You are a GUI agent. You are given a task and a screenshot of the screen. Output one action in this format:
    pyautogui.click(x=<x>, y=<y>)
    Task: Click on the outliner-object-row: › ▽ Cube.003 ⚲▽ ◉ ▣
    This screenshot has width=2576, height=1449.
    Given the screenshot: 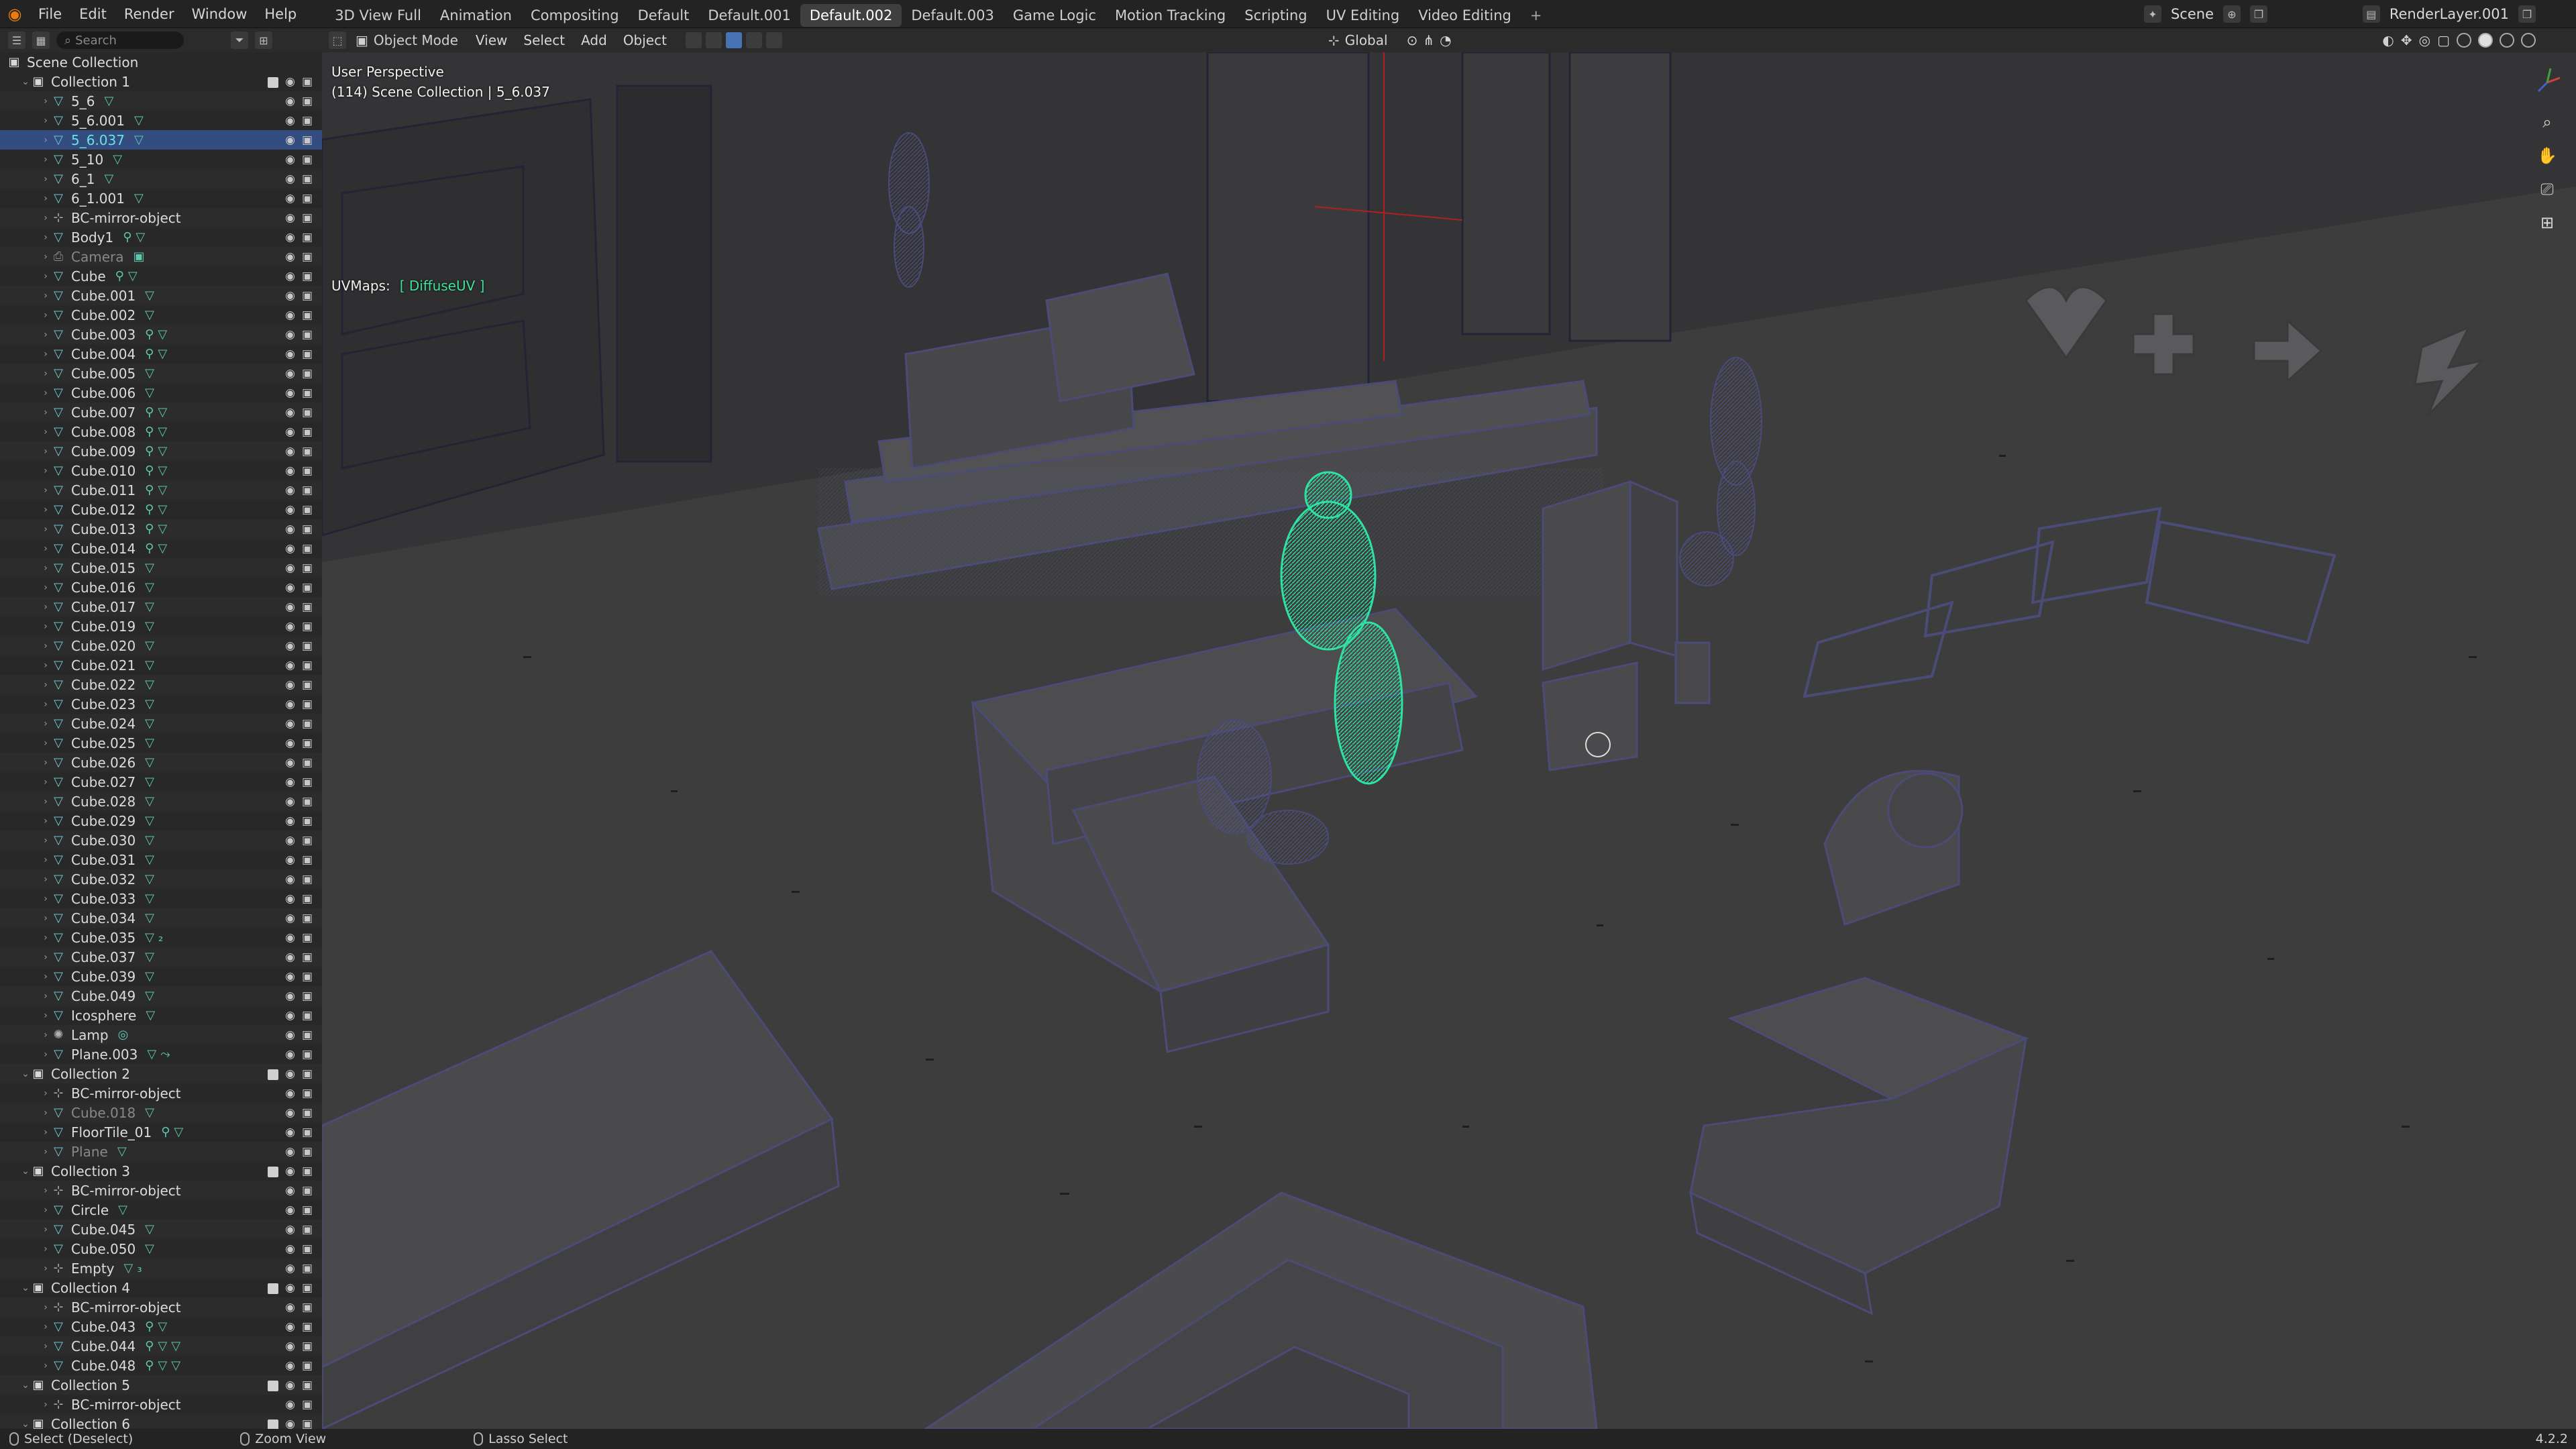 What is the action you would take?
    pyautogui.click(x=161, y=334)
    